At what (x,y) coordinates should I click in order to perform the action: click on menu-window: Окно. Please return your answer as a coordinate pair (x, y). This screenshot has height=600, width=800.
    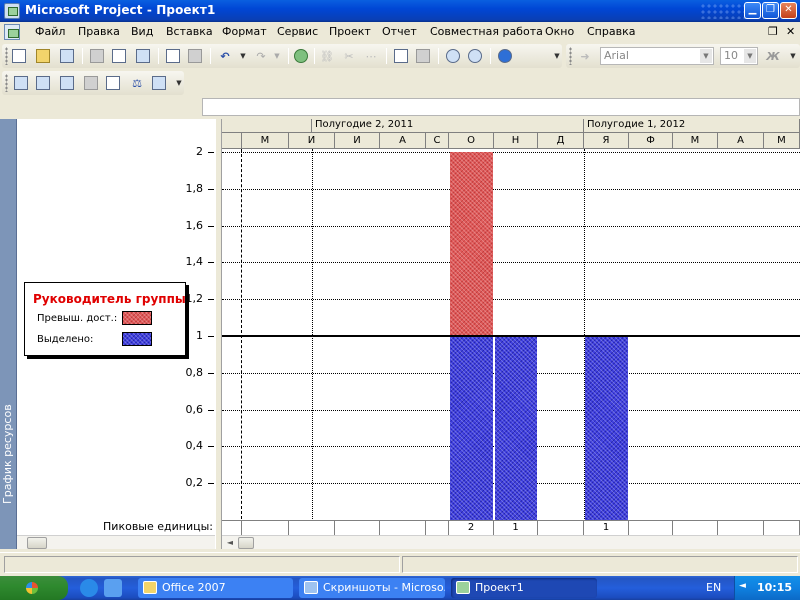
    Looking at the image, I should click on (559, 31).